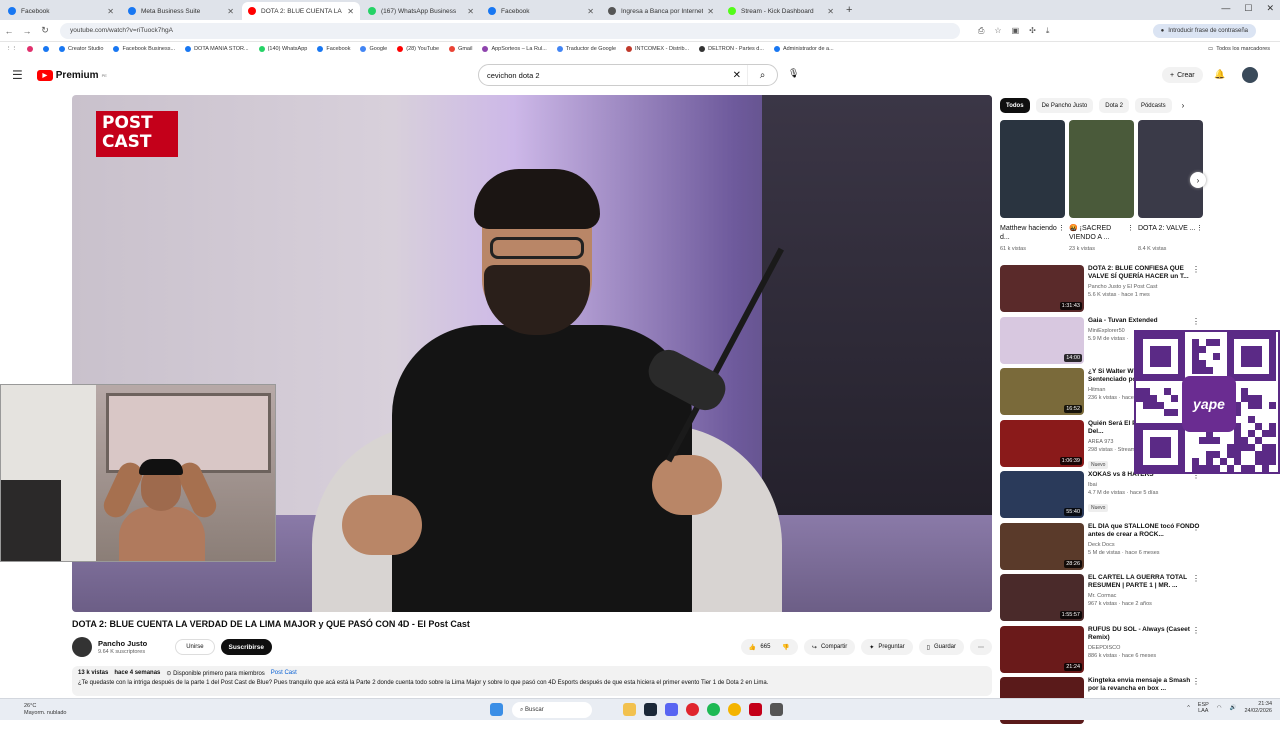 This screenshot has height=729, width=1280. I want to click on short-card: 🤬 ¡SACRED VIENDO A ... ⋮ 23 k vistas, so click(1101, 186).